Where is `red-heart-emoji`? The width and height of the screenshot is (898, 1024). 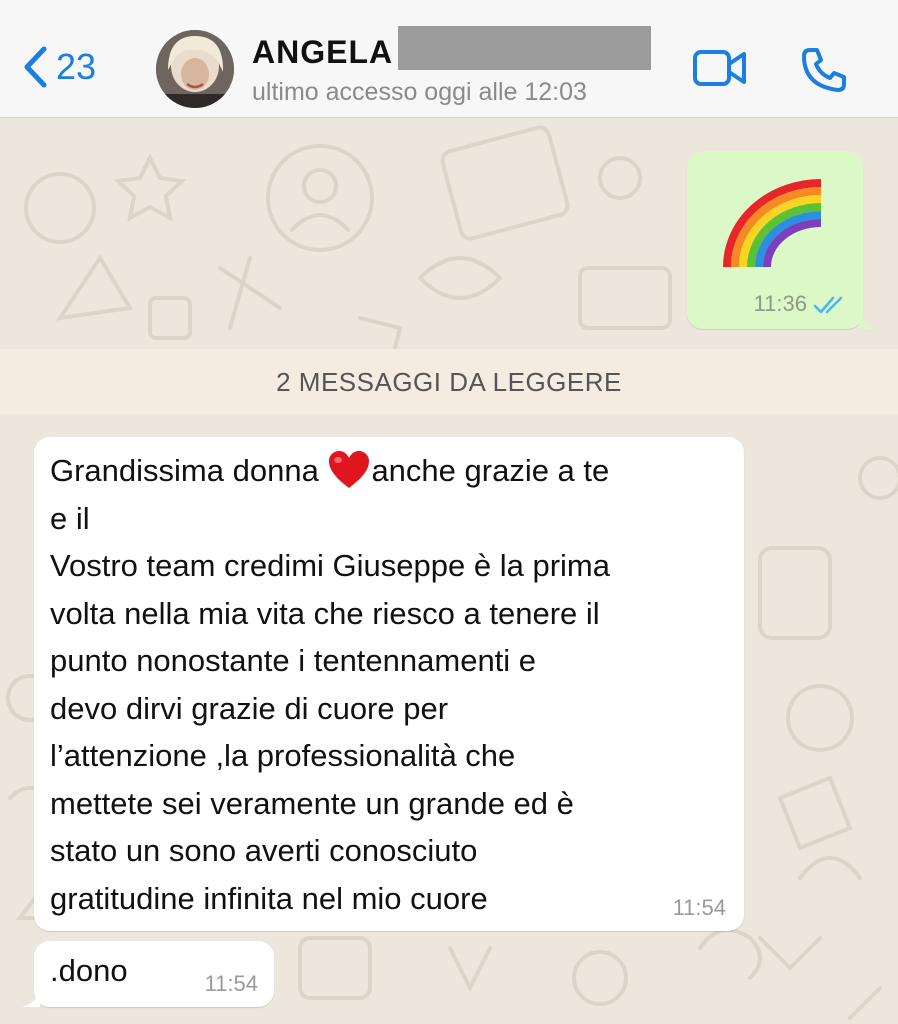 red-heart-emoji is located at coordinates (349, 469).